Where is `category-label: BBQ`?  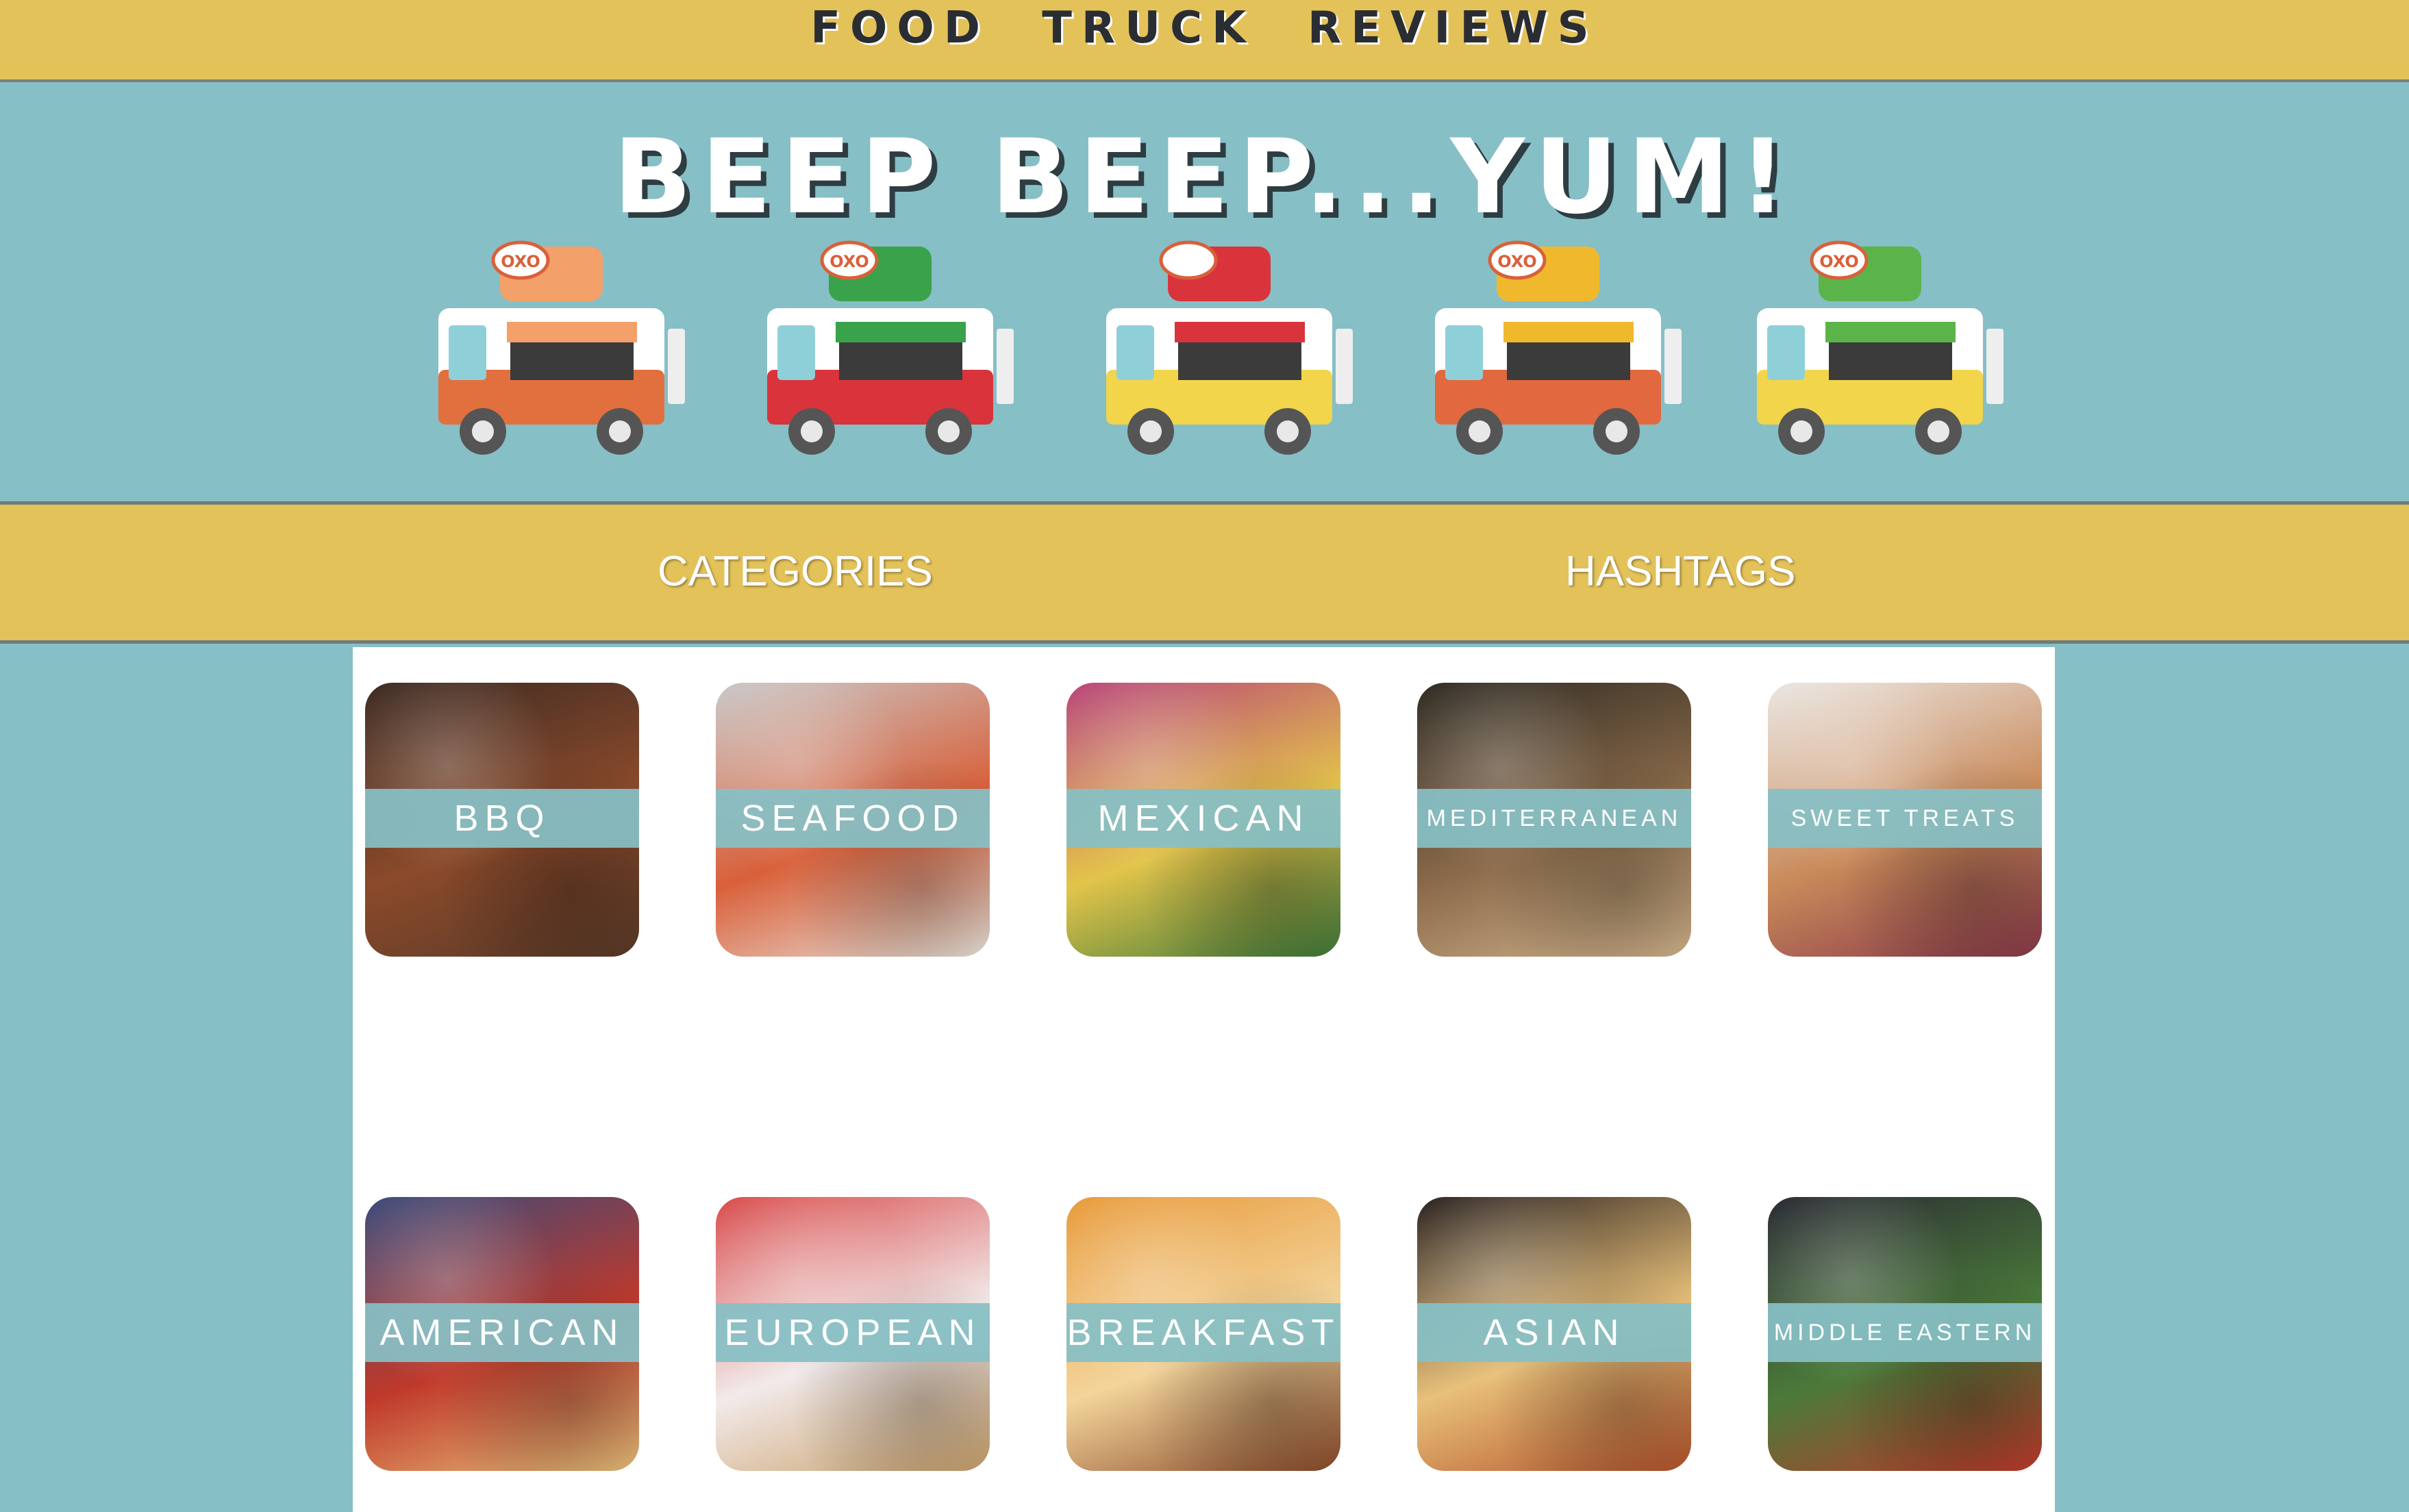 category-label: BBQ is located at coordinates (502, 818).